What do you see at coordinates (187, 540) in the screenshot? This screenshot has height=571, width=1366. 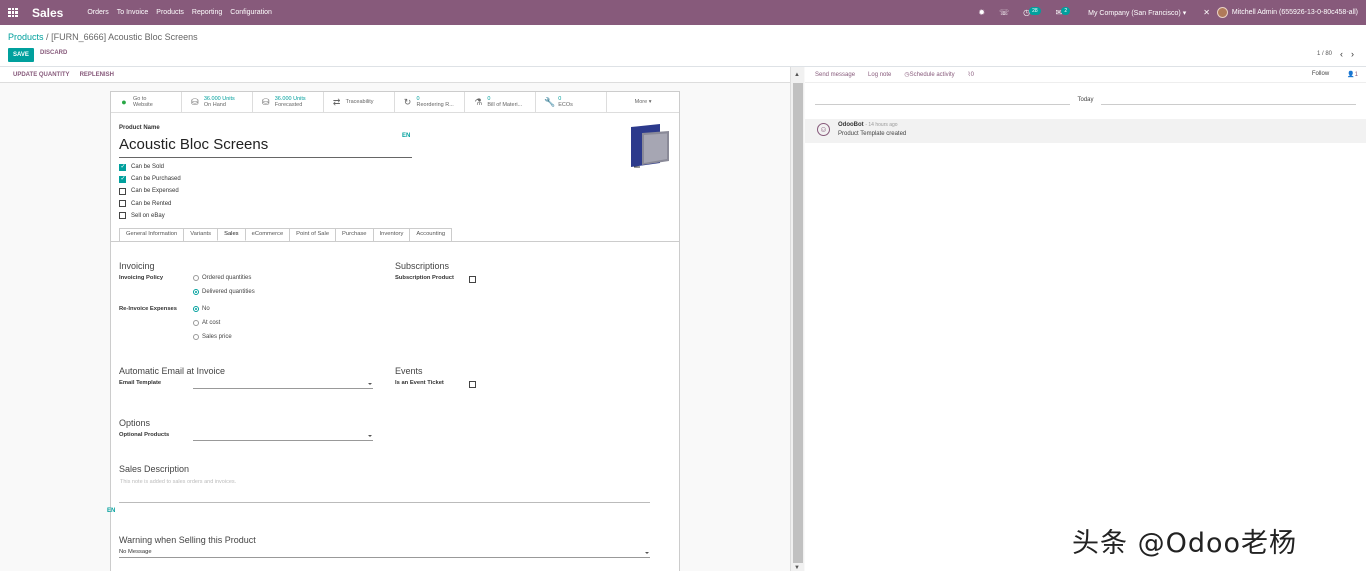 I see `warning-section-title: Warning when Selling this Product` at bounding box center [187, 540].